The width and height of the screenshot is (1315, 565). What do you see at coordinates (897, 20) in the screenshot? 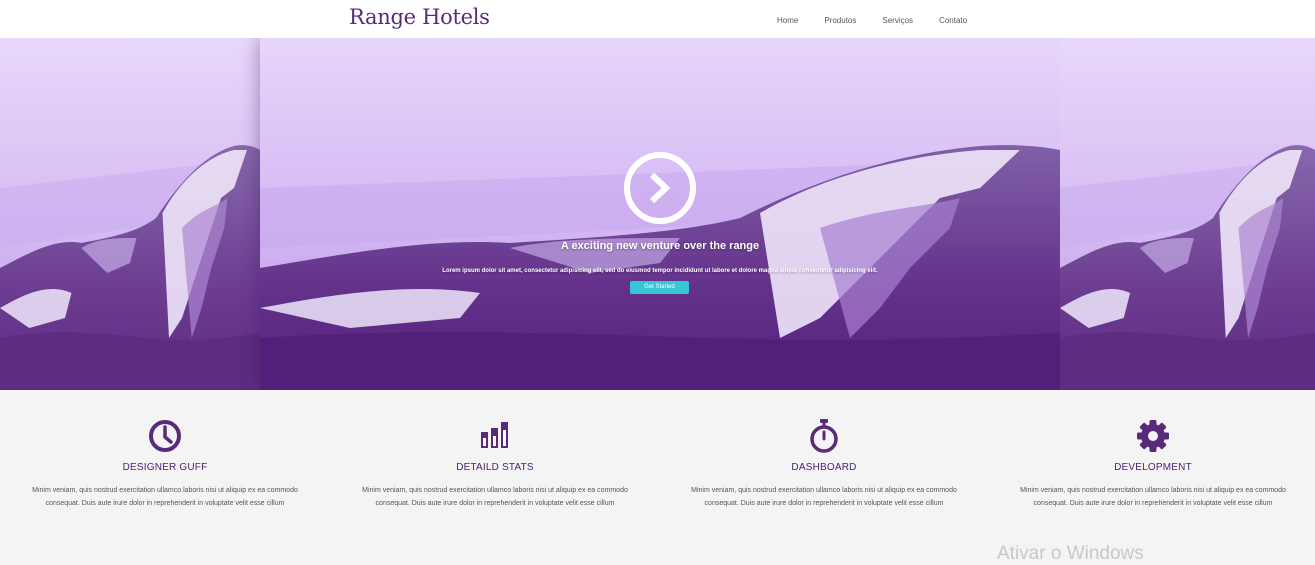
I see `nav-item-servicos: Serviços` at bounding box center [897, 20].